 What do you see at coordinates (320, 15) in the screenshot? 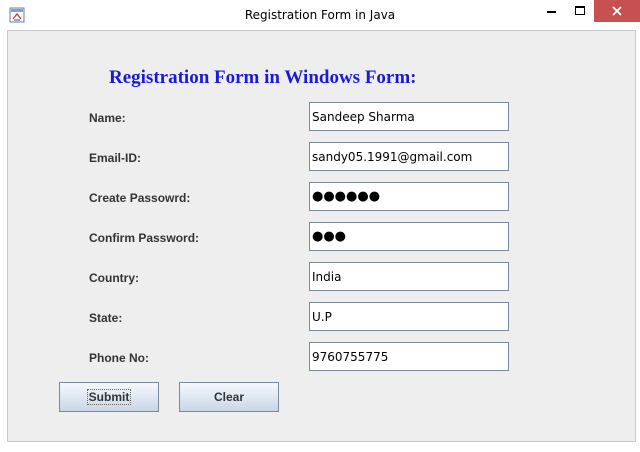
I see `title-bar: Registration Form in Java` at bounding box center [320, 15].